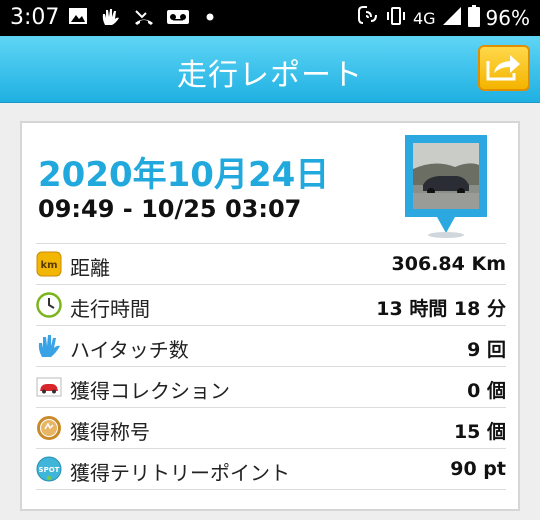  What do you see at coordinates (441, 309) in the screenshot?
I see `stat-value: 13 時間 18 分` at bounding box center [441, 309].